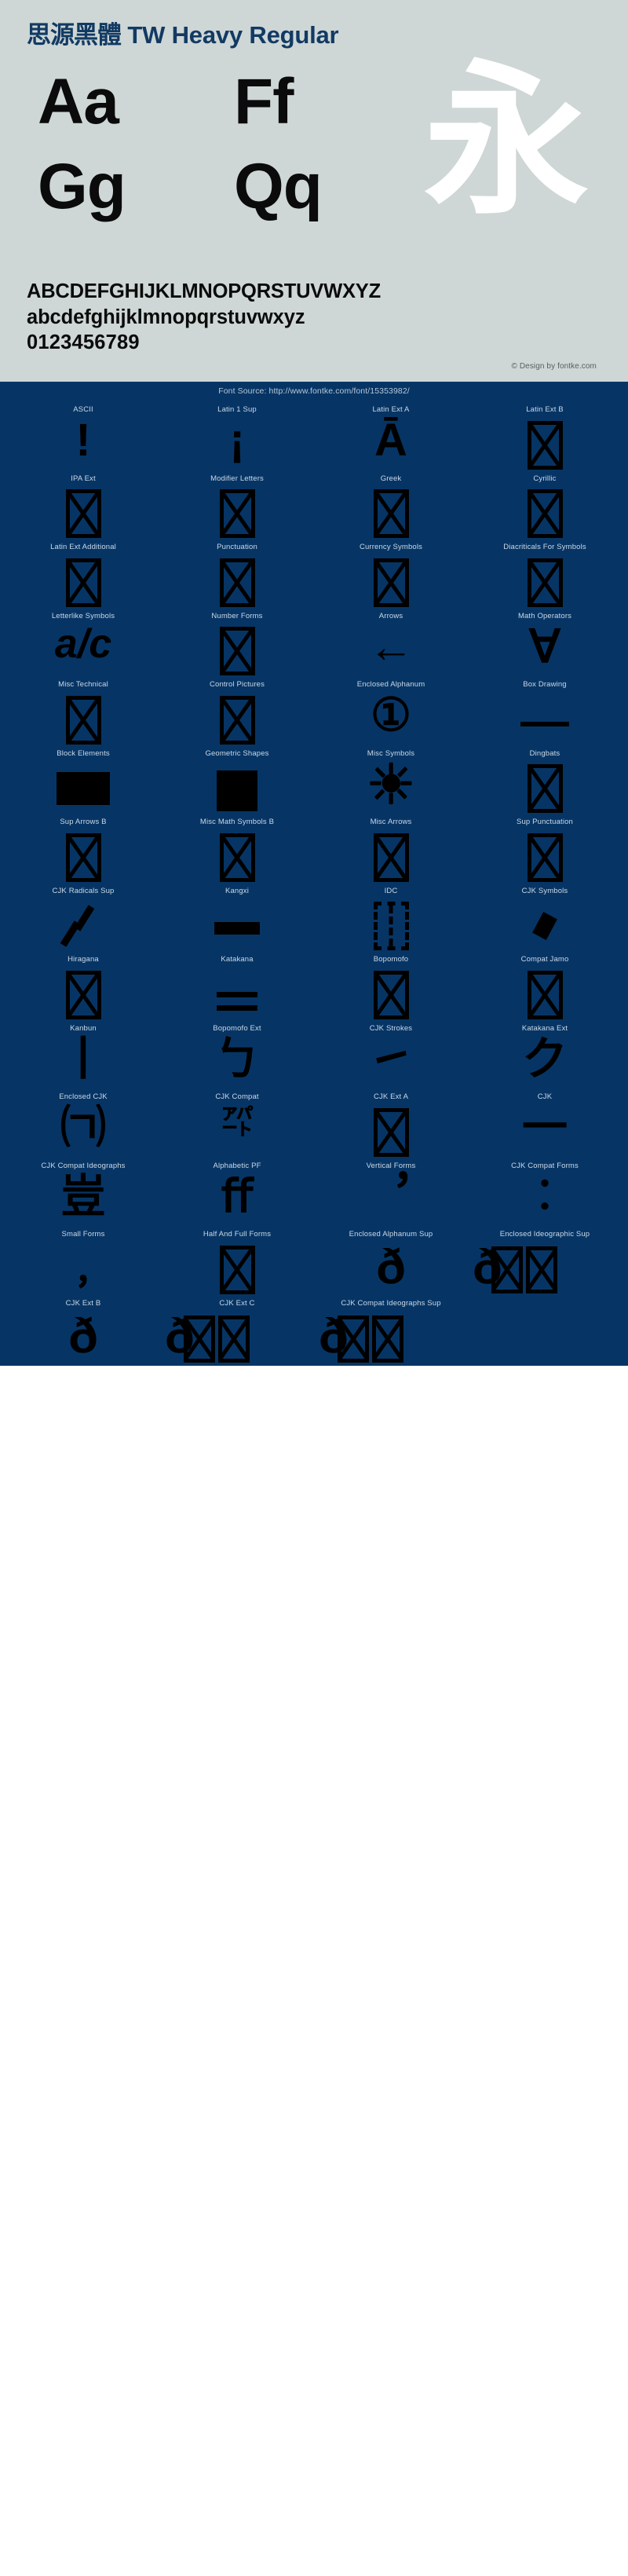 The height and width of the screenshot is (2576, 628). Describe the element at coordinates (237, 960) in the screenshot. I see `unicode-block-label: Katakana` at that location.